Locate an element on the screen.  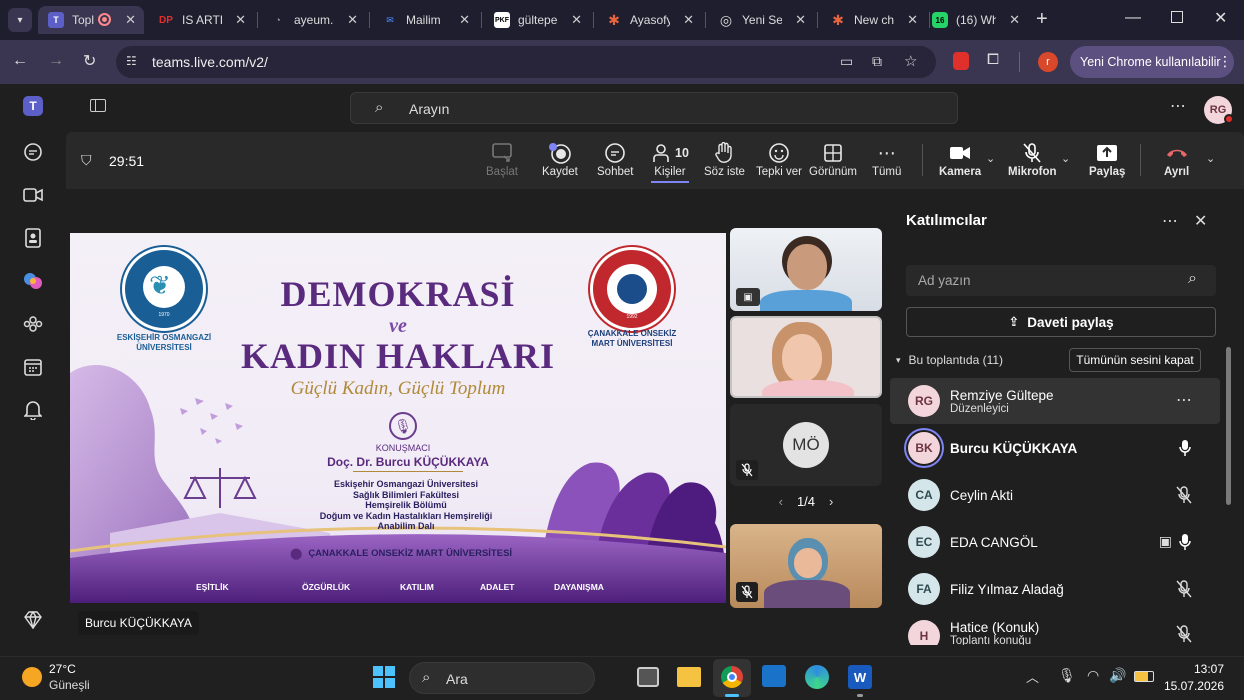
taskbar-search: ⌕ Ara is located at coordinates (502, 678).